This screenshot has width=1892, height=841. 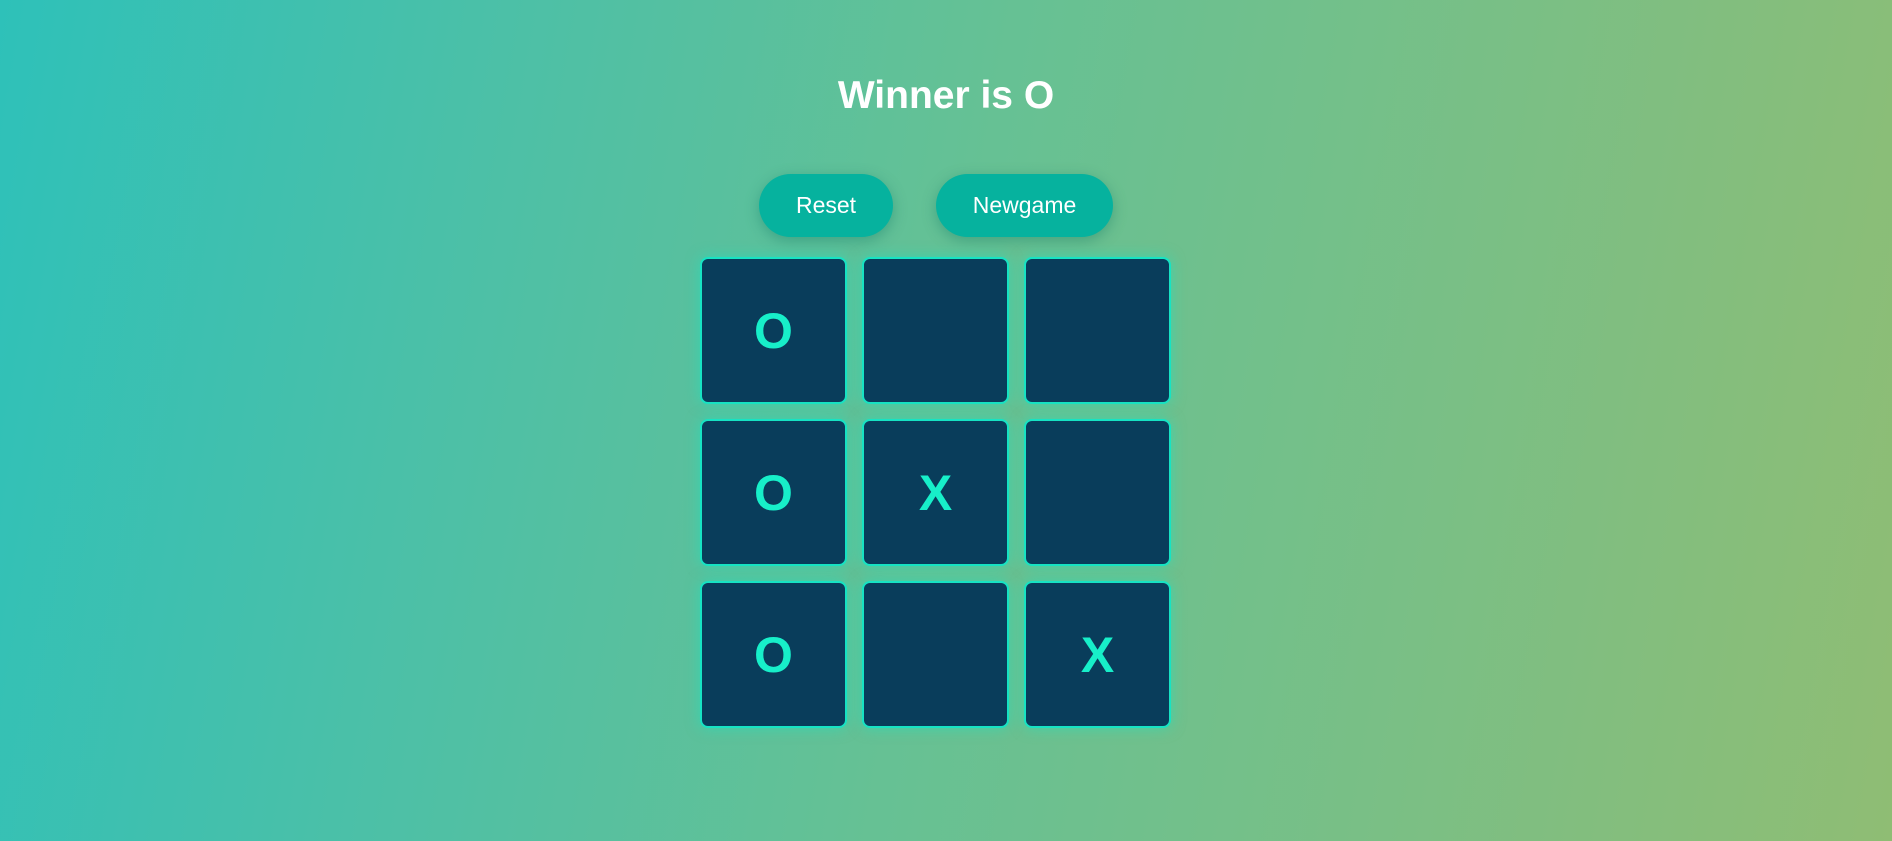 What do you see at coordinates (826, 205) in the screenshot?
I see `reset-button: Reset` at bounding box center [826, 205].